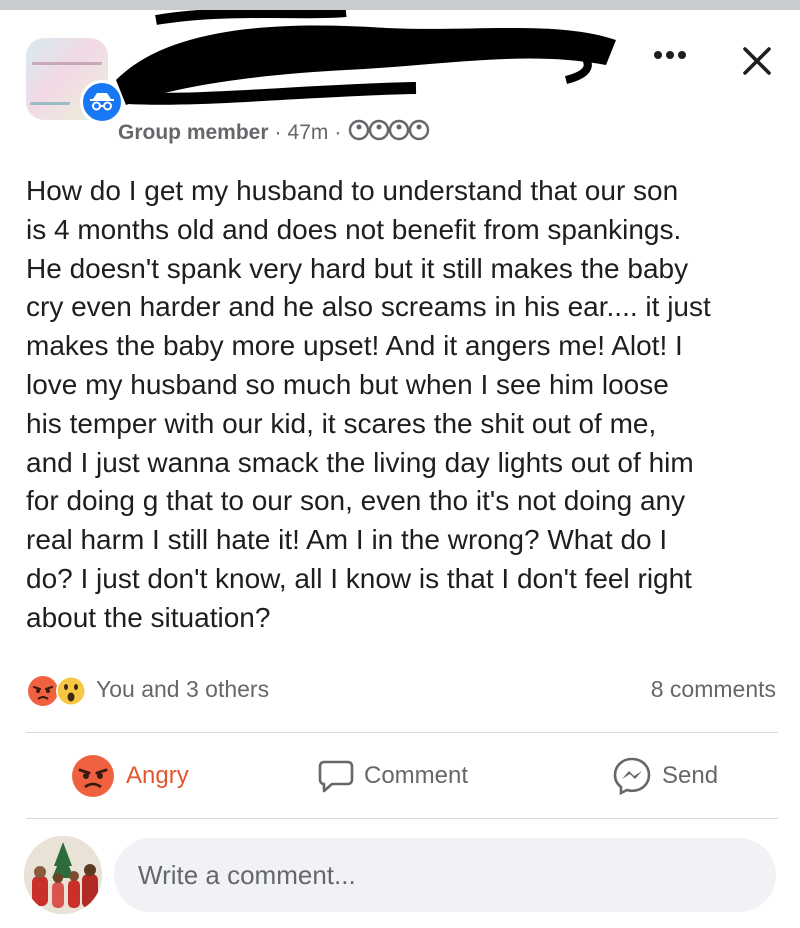 This screenshot has height=928, width=800. What do you see at coordinates (402, 690) in the screenshot?
I see `reactions-summary-row: You and 3 others 8 comments` at bounding box center [402, 690].